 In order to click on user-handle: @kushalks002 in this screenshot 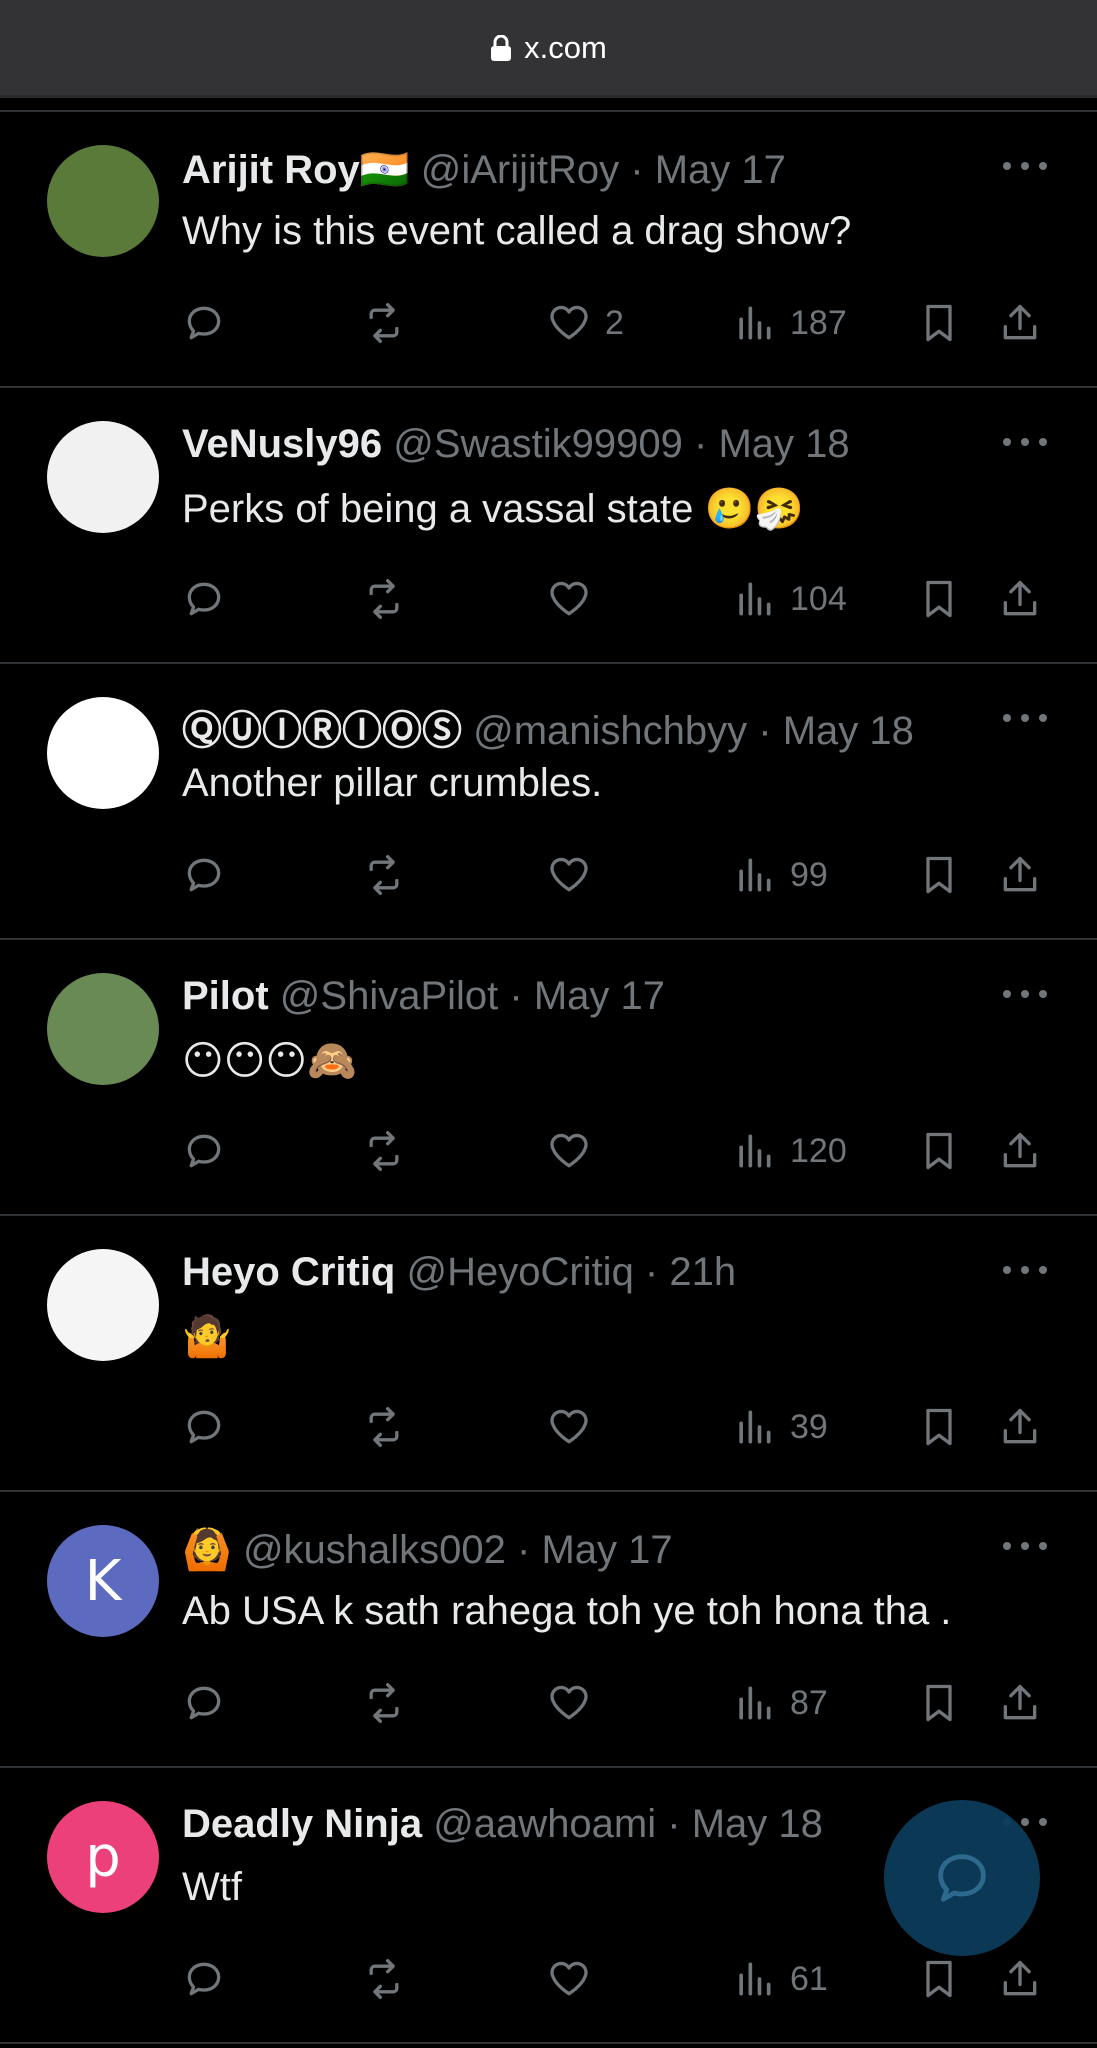, I will do `click(374, 1550)`.